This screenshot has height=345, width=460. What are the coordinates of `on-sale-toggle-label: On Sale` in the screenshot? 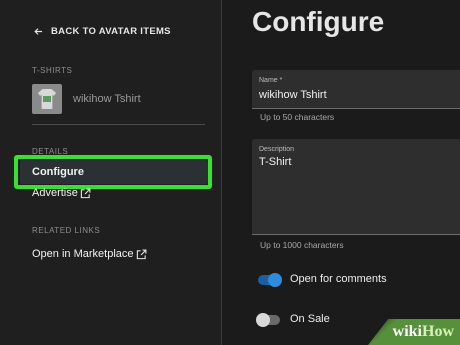 It's located at (310, 319).